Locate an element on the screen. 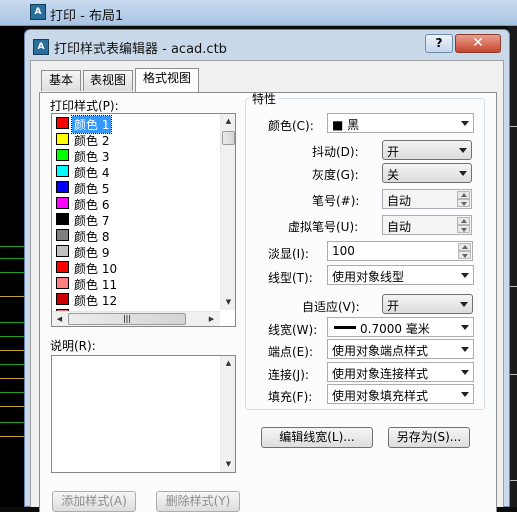 This screenshot has height=512, width=517. description-label: 说明(R): is located at coordinates (73, 346).